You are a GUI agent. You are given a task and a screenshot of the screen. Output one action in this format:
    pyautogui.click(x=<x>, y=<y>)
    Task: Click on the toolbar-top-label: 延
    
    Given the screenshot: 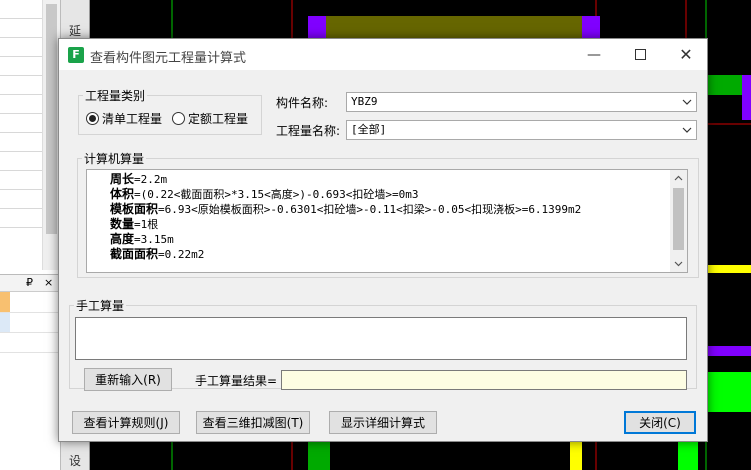 What is the action you would take?
    pyautogui.click(x=75, y=30)
    